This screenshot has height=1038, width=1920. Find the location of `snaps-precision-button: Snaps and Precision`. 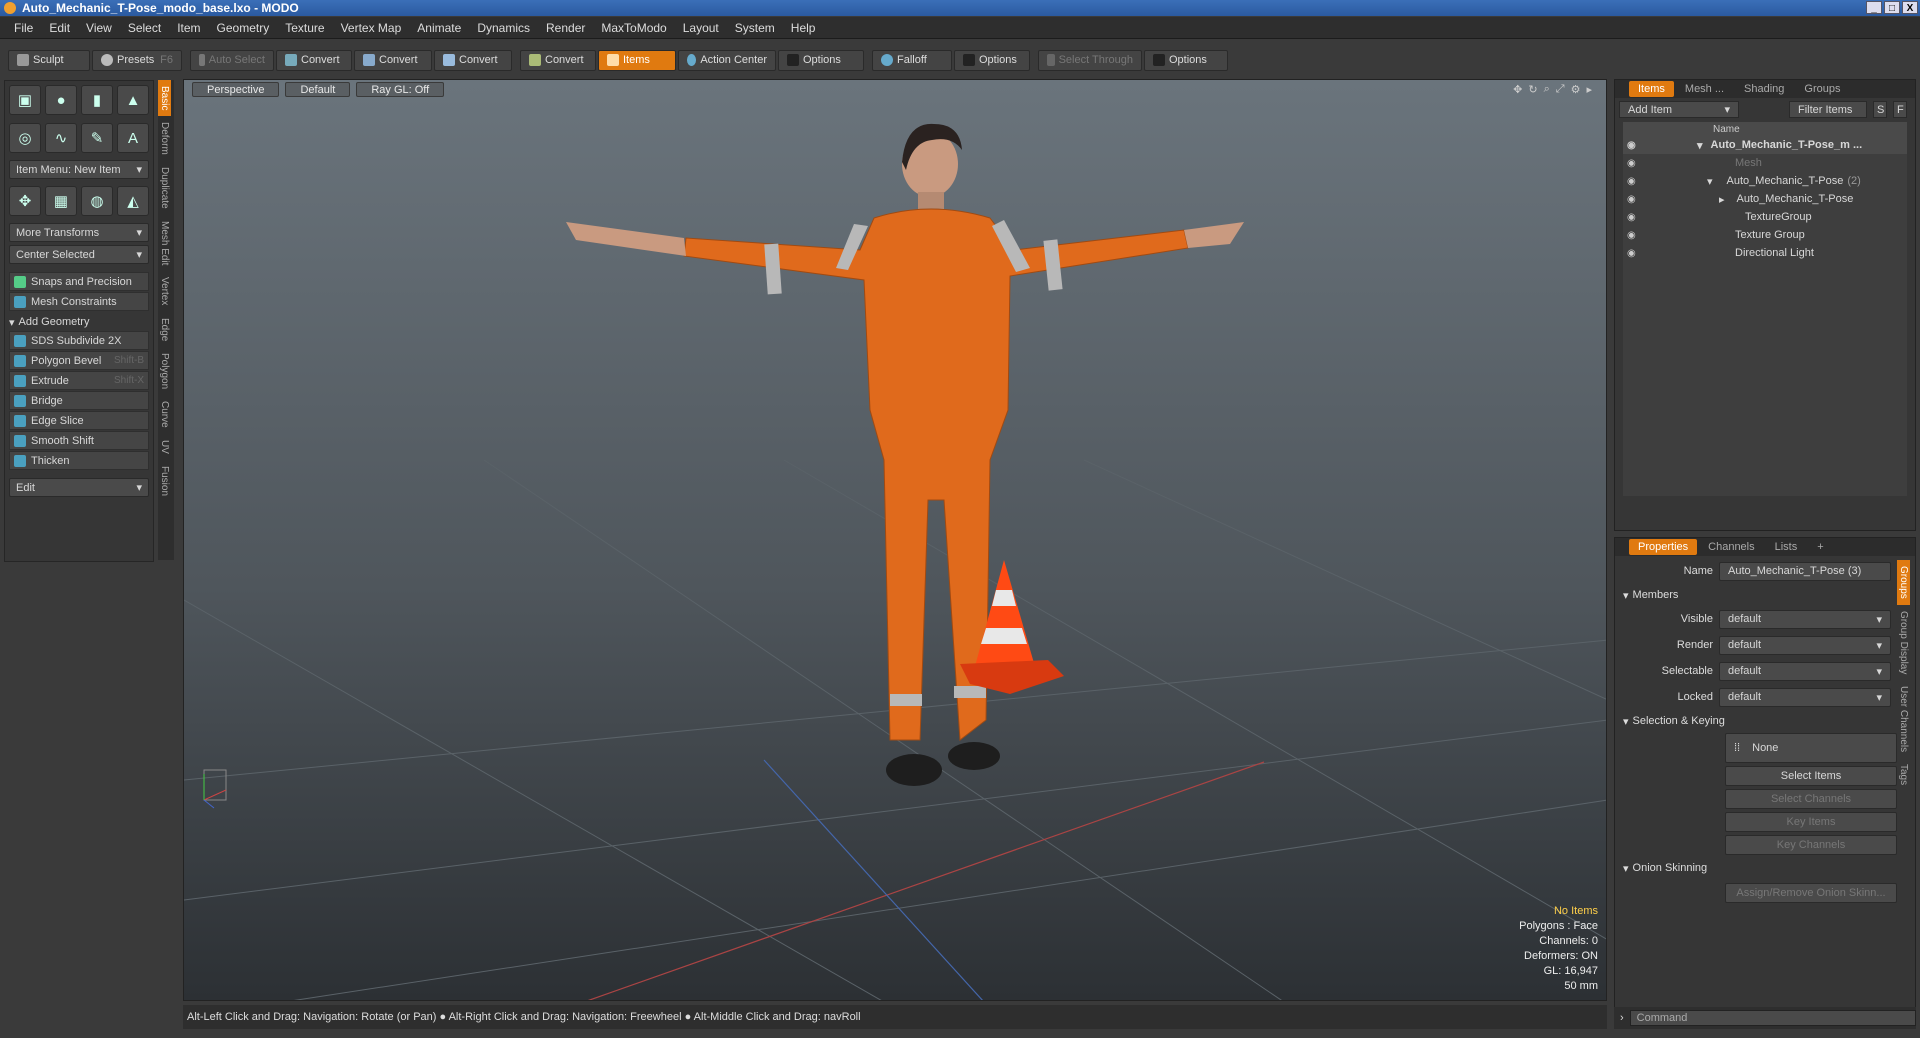

snaps-precision-button: Snaps and Precision is located at coordinates (79, 281).